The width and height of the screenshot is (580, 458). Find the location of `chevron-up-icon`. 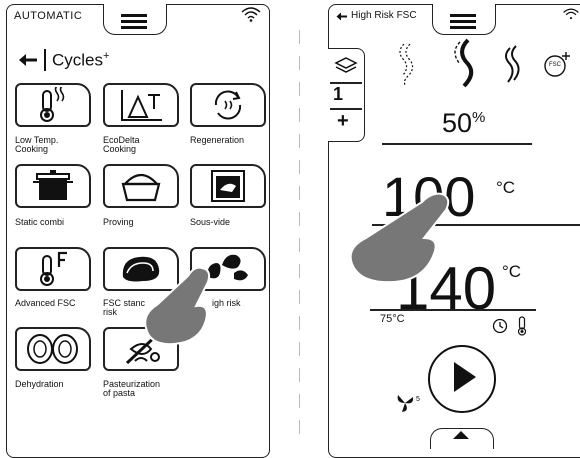

chevron-up-icon is located at coordinates (461, 435).